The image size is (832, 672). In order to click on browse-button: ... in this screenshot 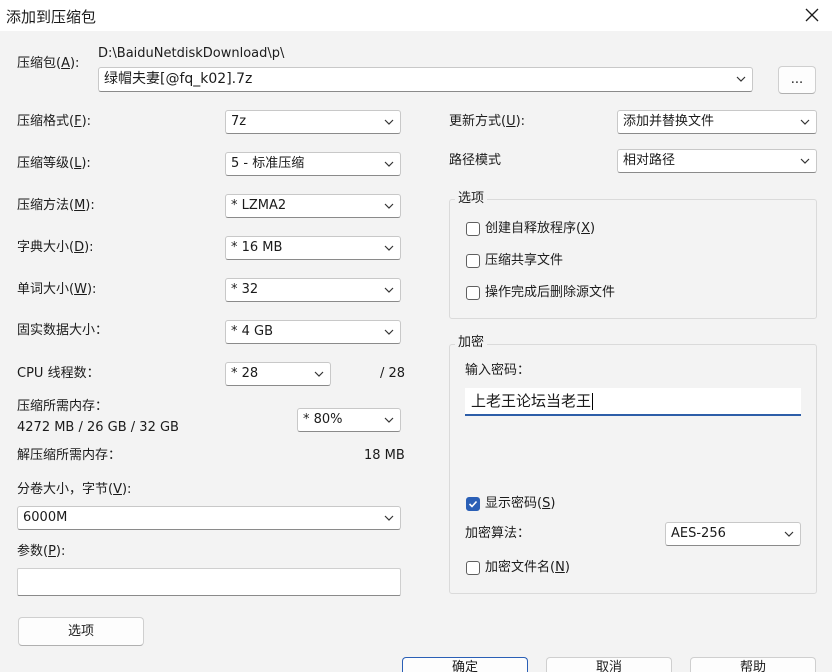, I will do `click(797, 80)`.